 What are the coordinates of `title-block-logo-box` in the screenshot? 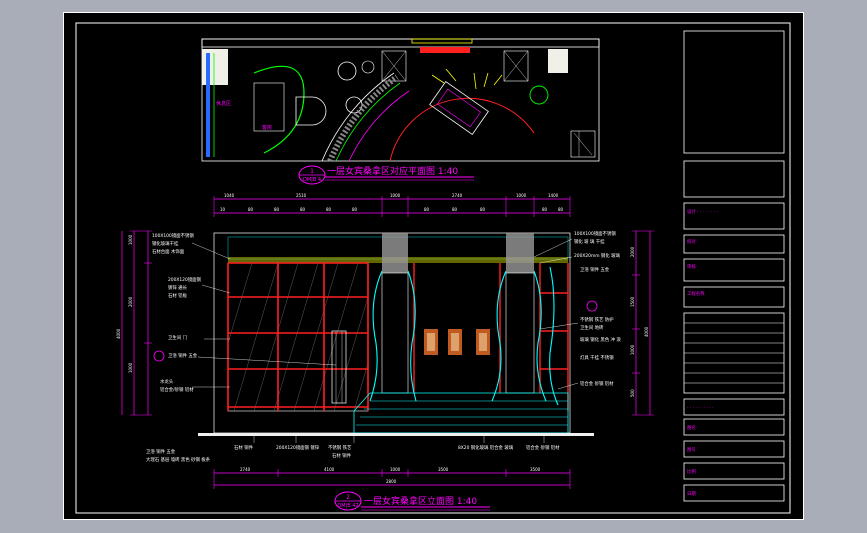 It's located at (734, 92).